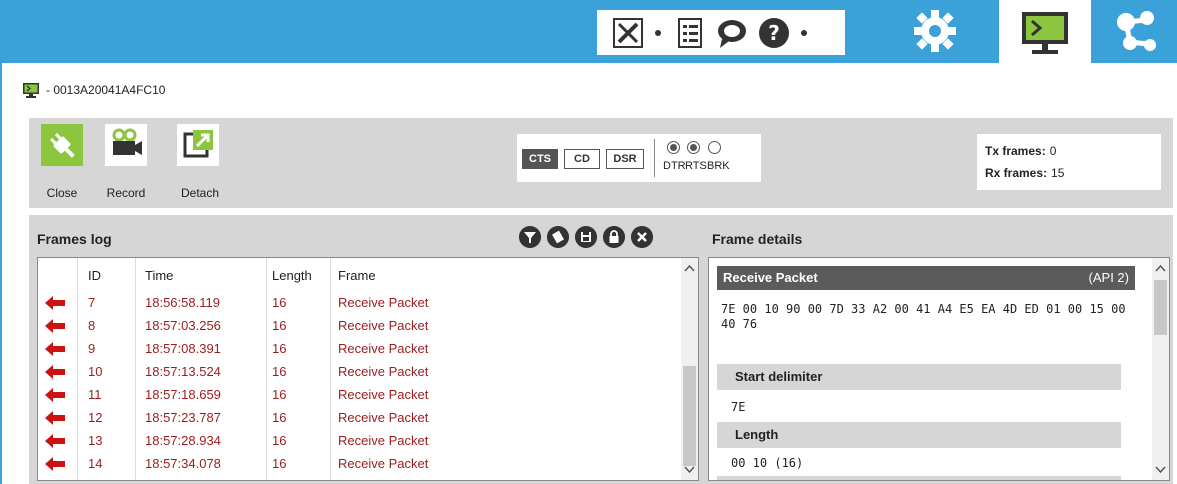  Describe the element at coordinates (360, 440) in the screenshot. I see `table-row: 13 18:57:28.934 16 Receive Packet` at that location.